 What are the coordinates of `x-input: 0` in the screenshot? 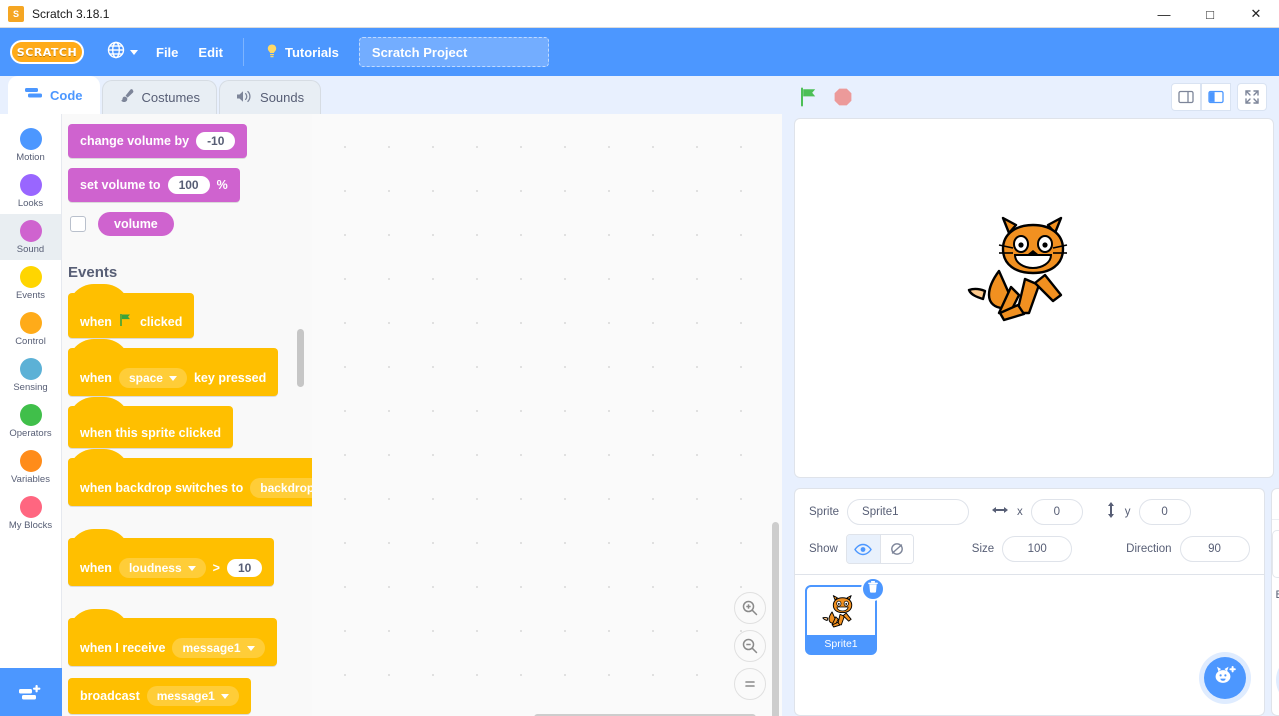 It's located at (1056, 512).